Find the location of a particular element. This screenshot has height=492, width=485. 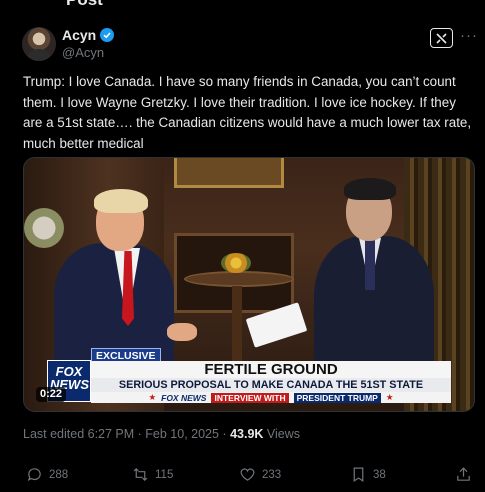

more-icon: ··· is located at coordinates (469, 35).